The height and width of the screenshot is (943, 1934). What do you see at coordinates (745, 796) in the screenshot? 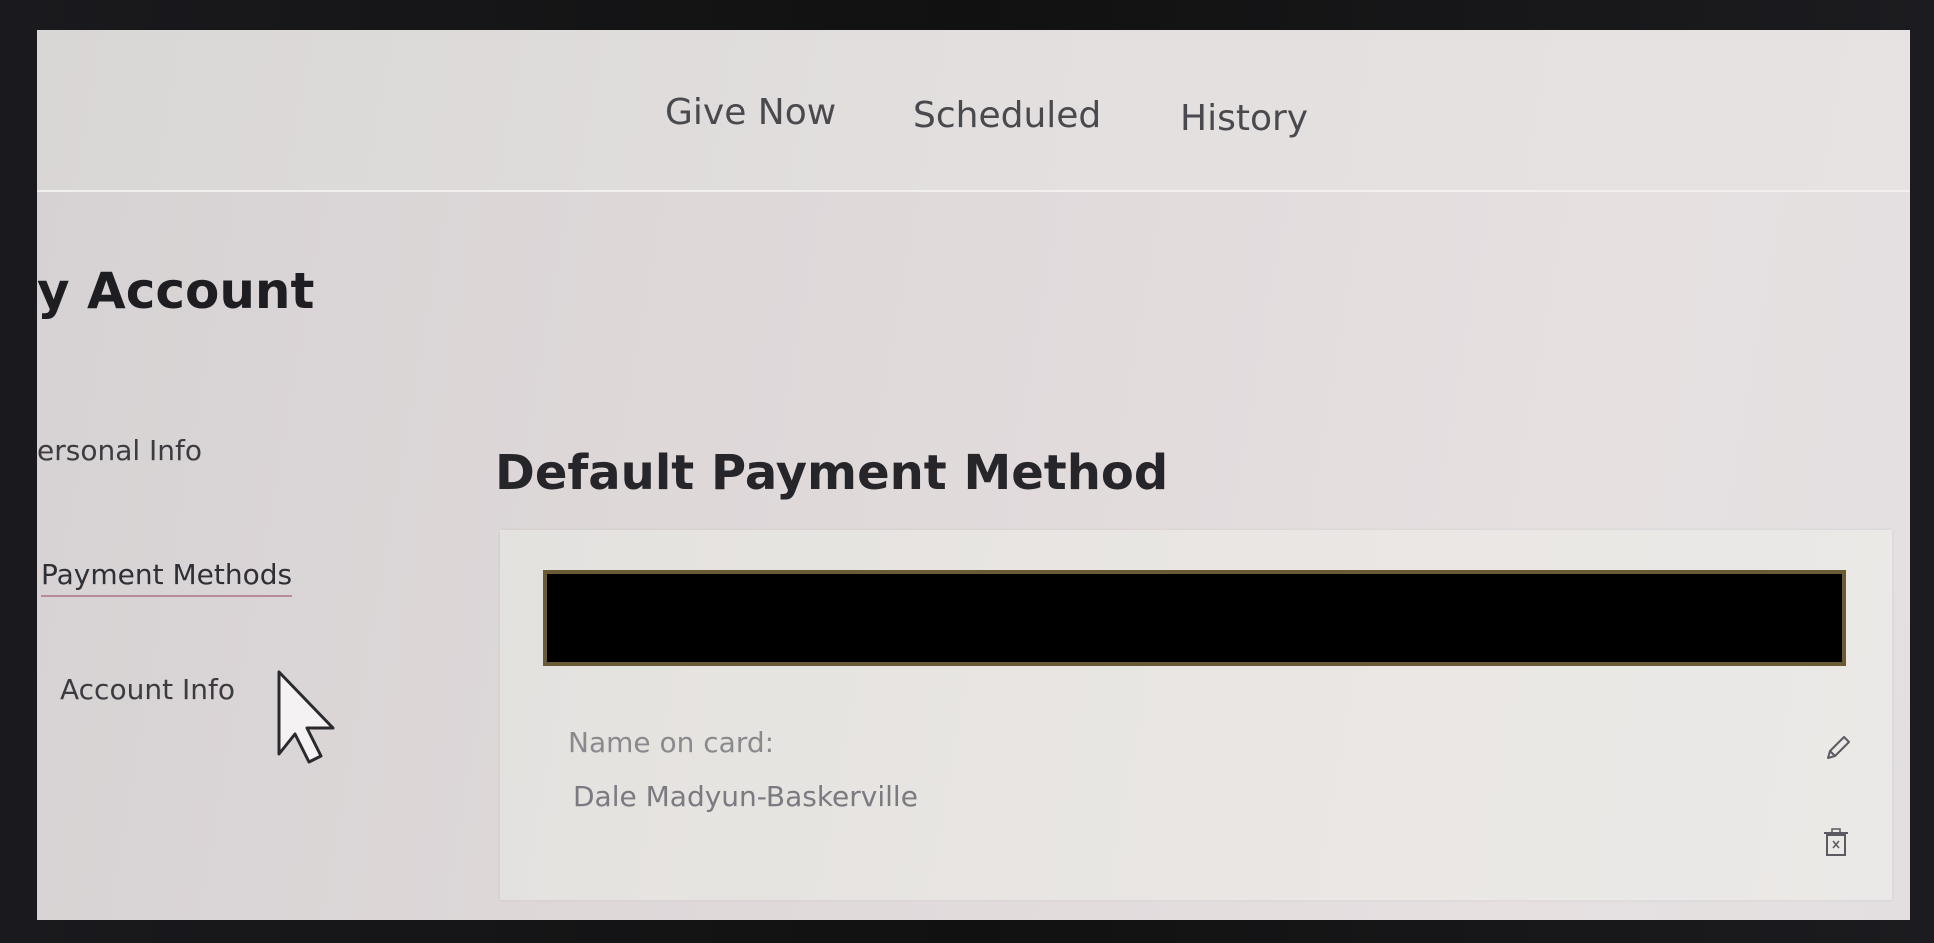
I see `name-on-card-value: Dale Madyun-Baskerville` at bounding box center [745, 796].